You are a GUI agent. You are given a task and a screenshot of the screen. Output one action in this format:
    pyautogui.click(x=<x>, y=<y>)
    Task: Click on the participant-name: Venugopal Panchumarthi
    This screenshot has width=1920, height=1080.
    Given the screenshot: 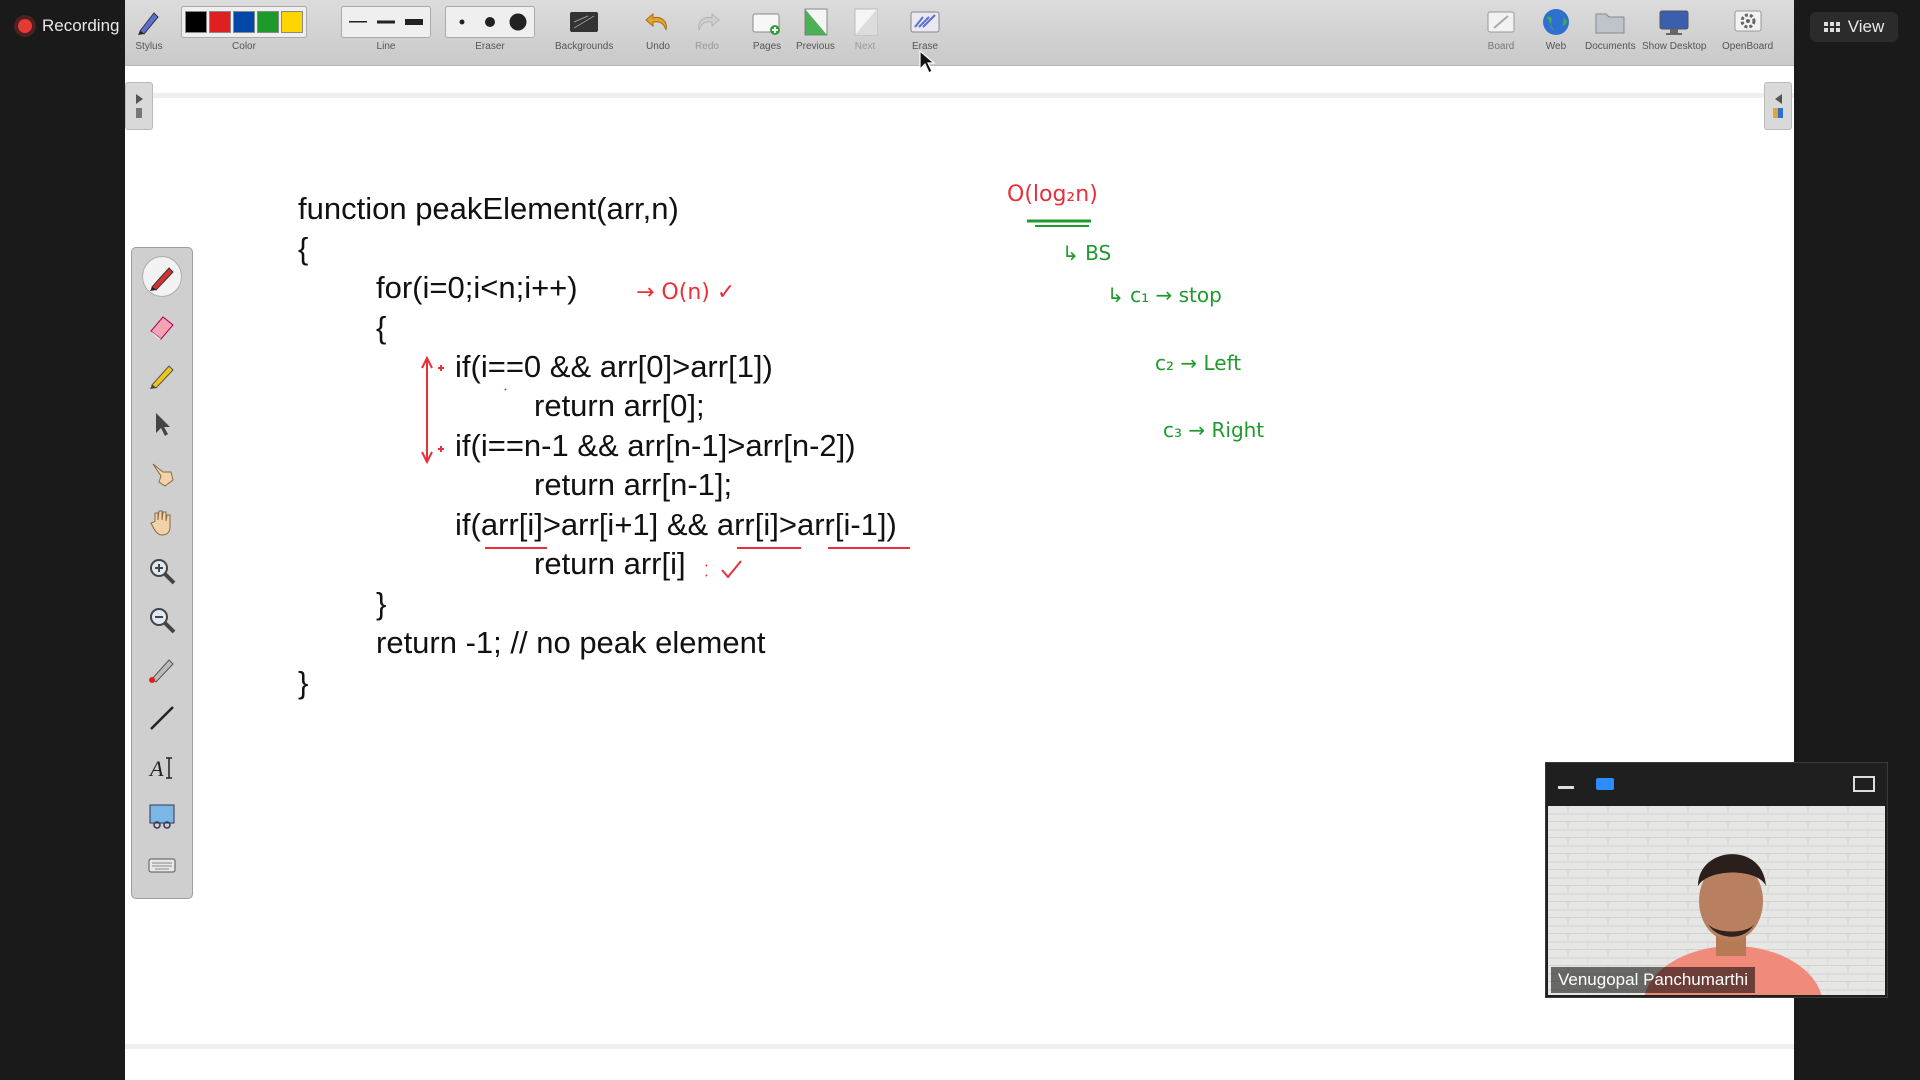 What is the action you would take?
    pyautogui.click(x=1653, y=980)
    